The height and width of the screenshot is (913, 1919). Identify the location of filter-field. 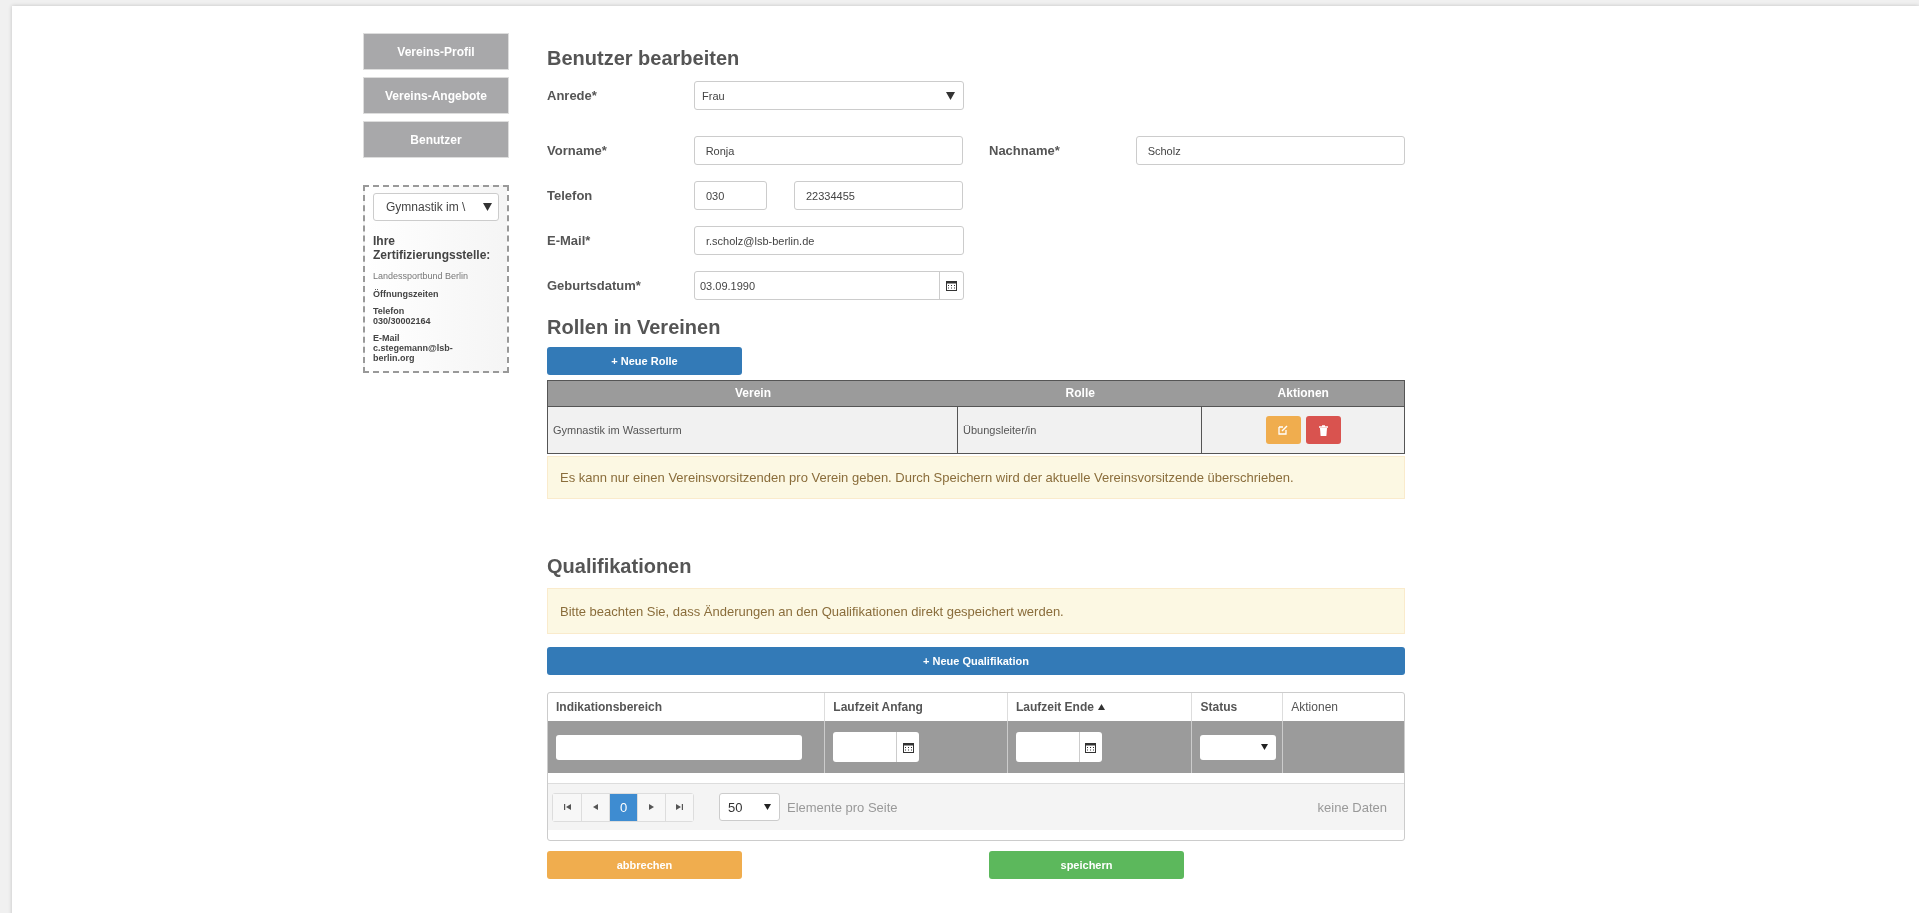
(679, 747).